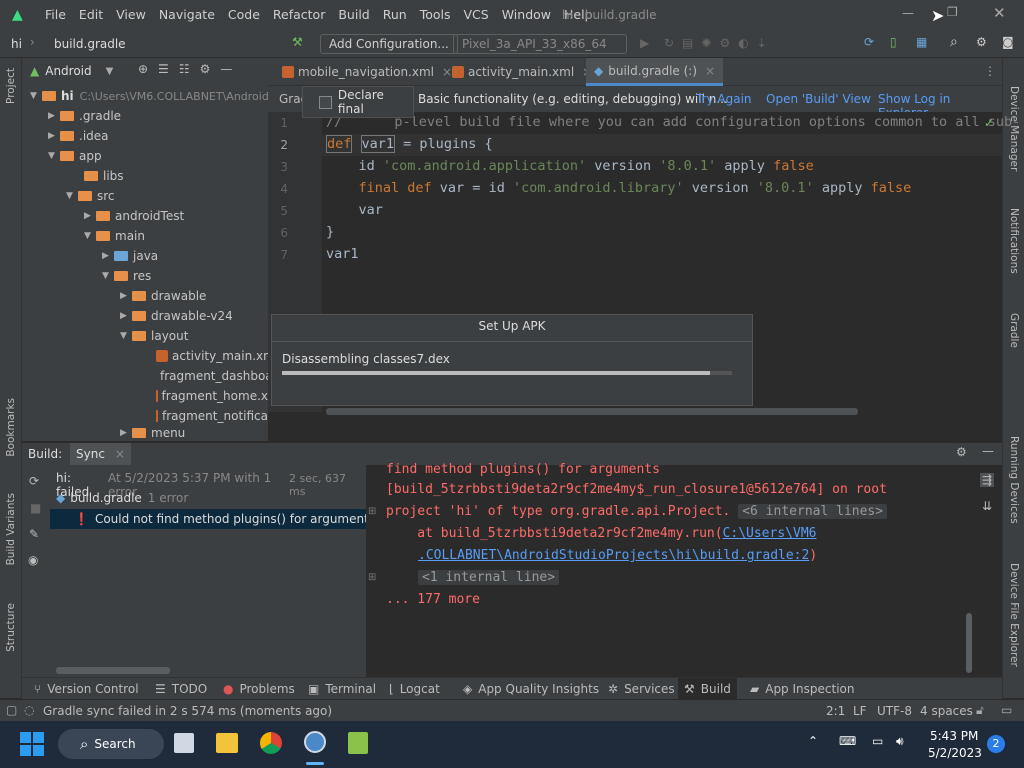  What do you see at coordinates (908, 13) in the screenshot?
I see `minimize-icon: —` at bounding box center [908, 13].